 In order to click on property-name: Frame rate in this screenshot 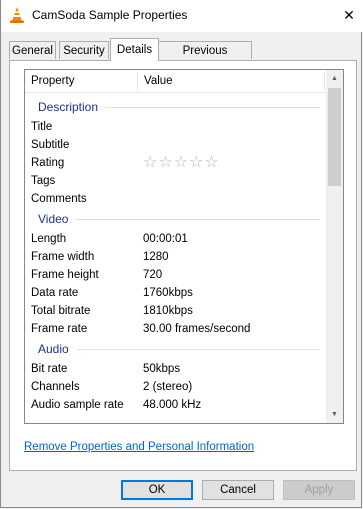, I will do `click(59, 329)`.